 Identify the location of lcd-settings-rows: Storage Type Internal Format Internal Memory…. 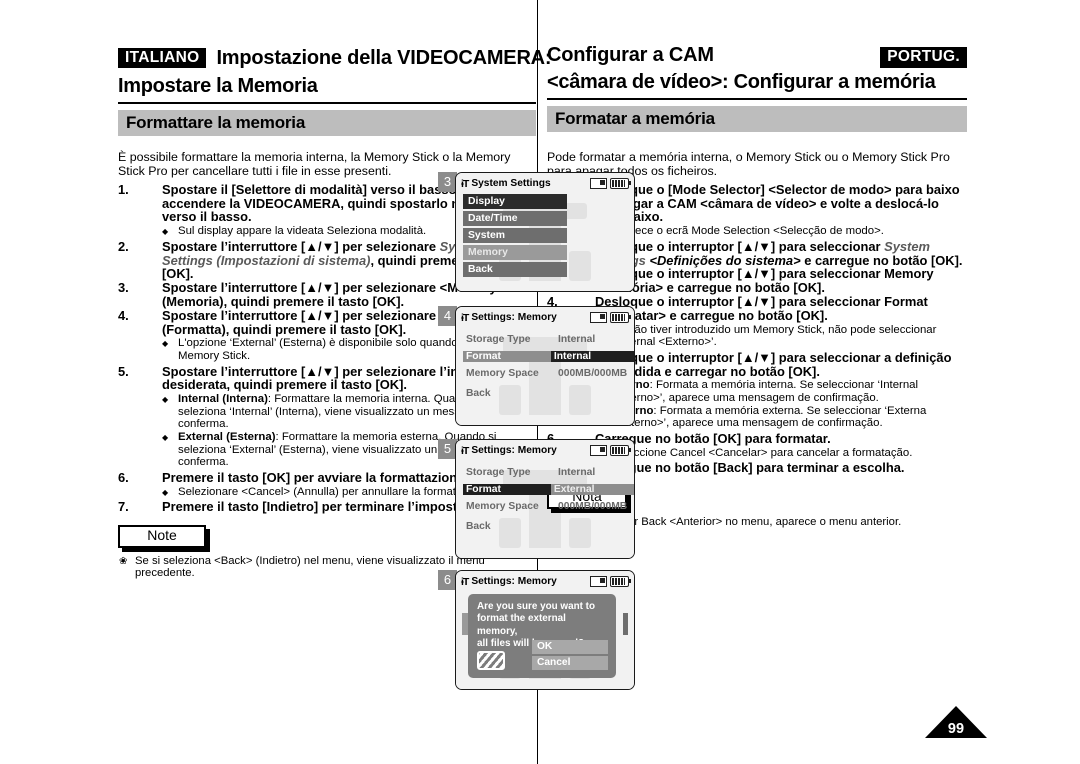
(545, 363).